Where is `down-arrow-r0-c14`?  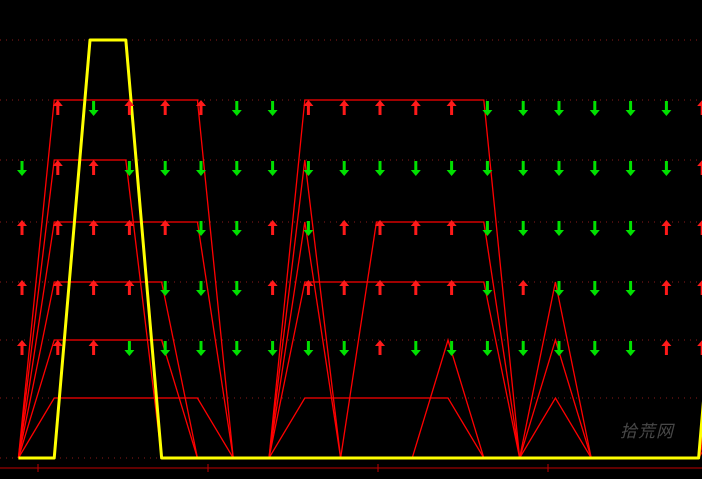 down-arrow-r0-c14 is located at coordinates (523, 108).